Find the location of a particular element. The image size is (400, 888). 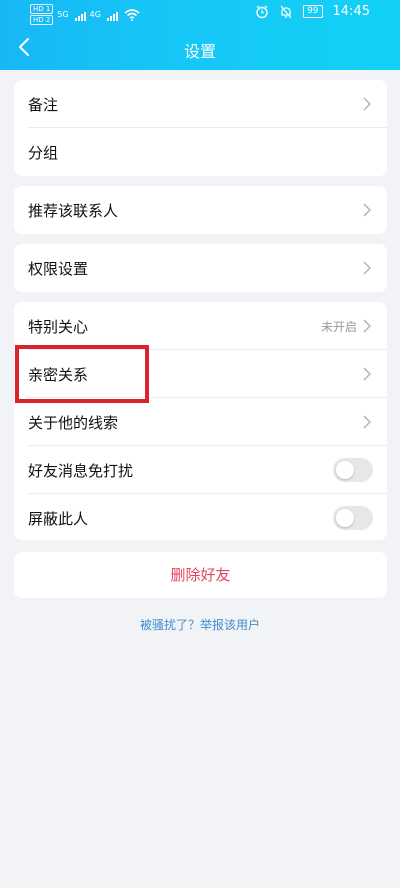

row-recommend-contact: 推荐该联系人 is located at coordinates (200, 210).